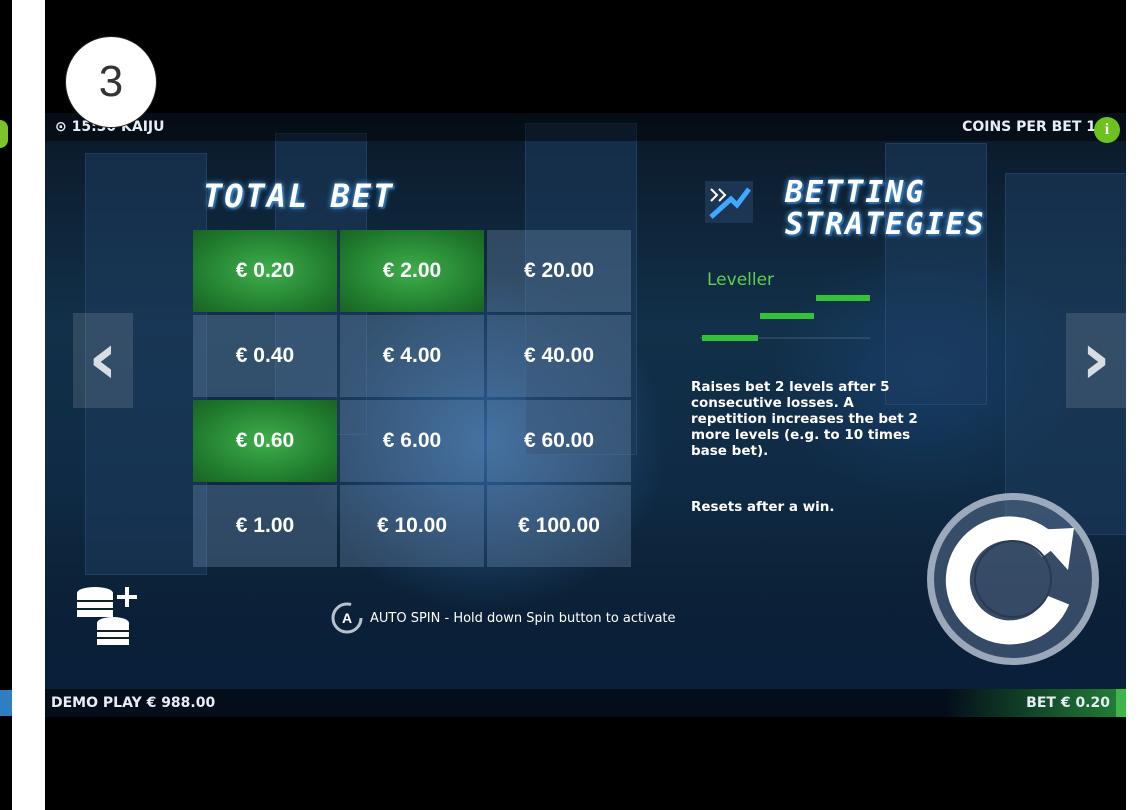  I want to click on total-bet-title: TOTAL BET, so click(299, 196).